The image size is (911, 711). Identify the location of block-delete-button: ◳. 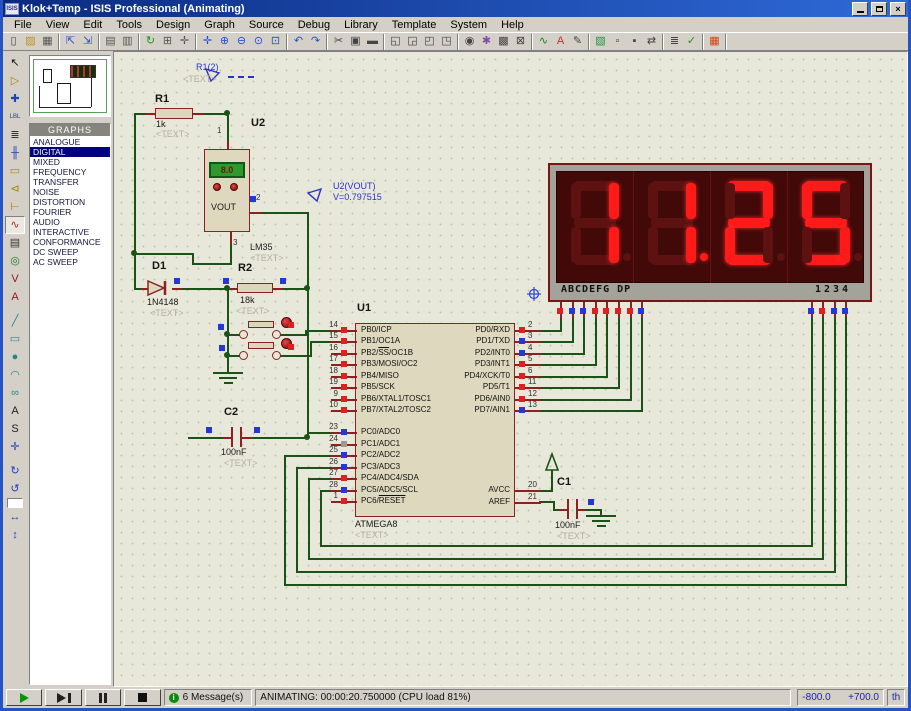
(446, 41).